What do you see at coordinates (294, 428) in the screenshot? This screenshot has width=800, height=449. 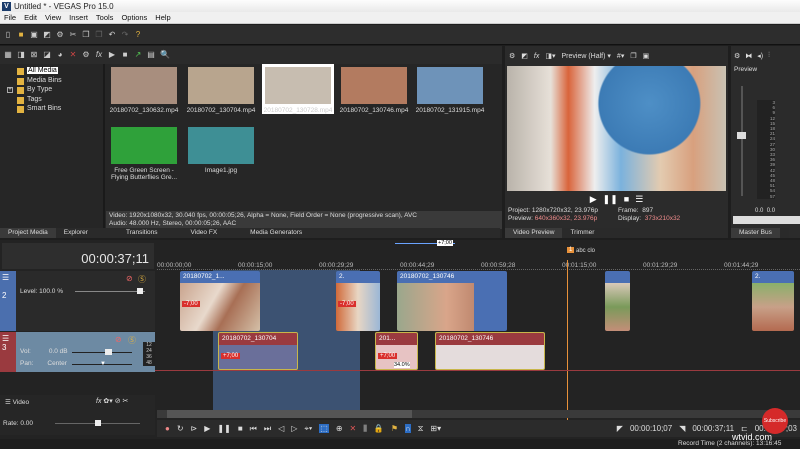 I see `next-frame-icon: ▷` at bounding box center [294, 428].